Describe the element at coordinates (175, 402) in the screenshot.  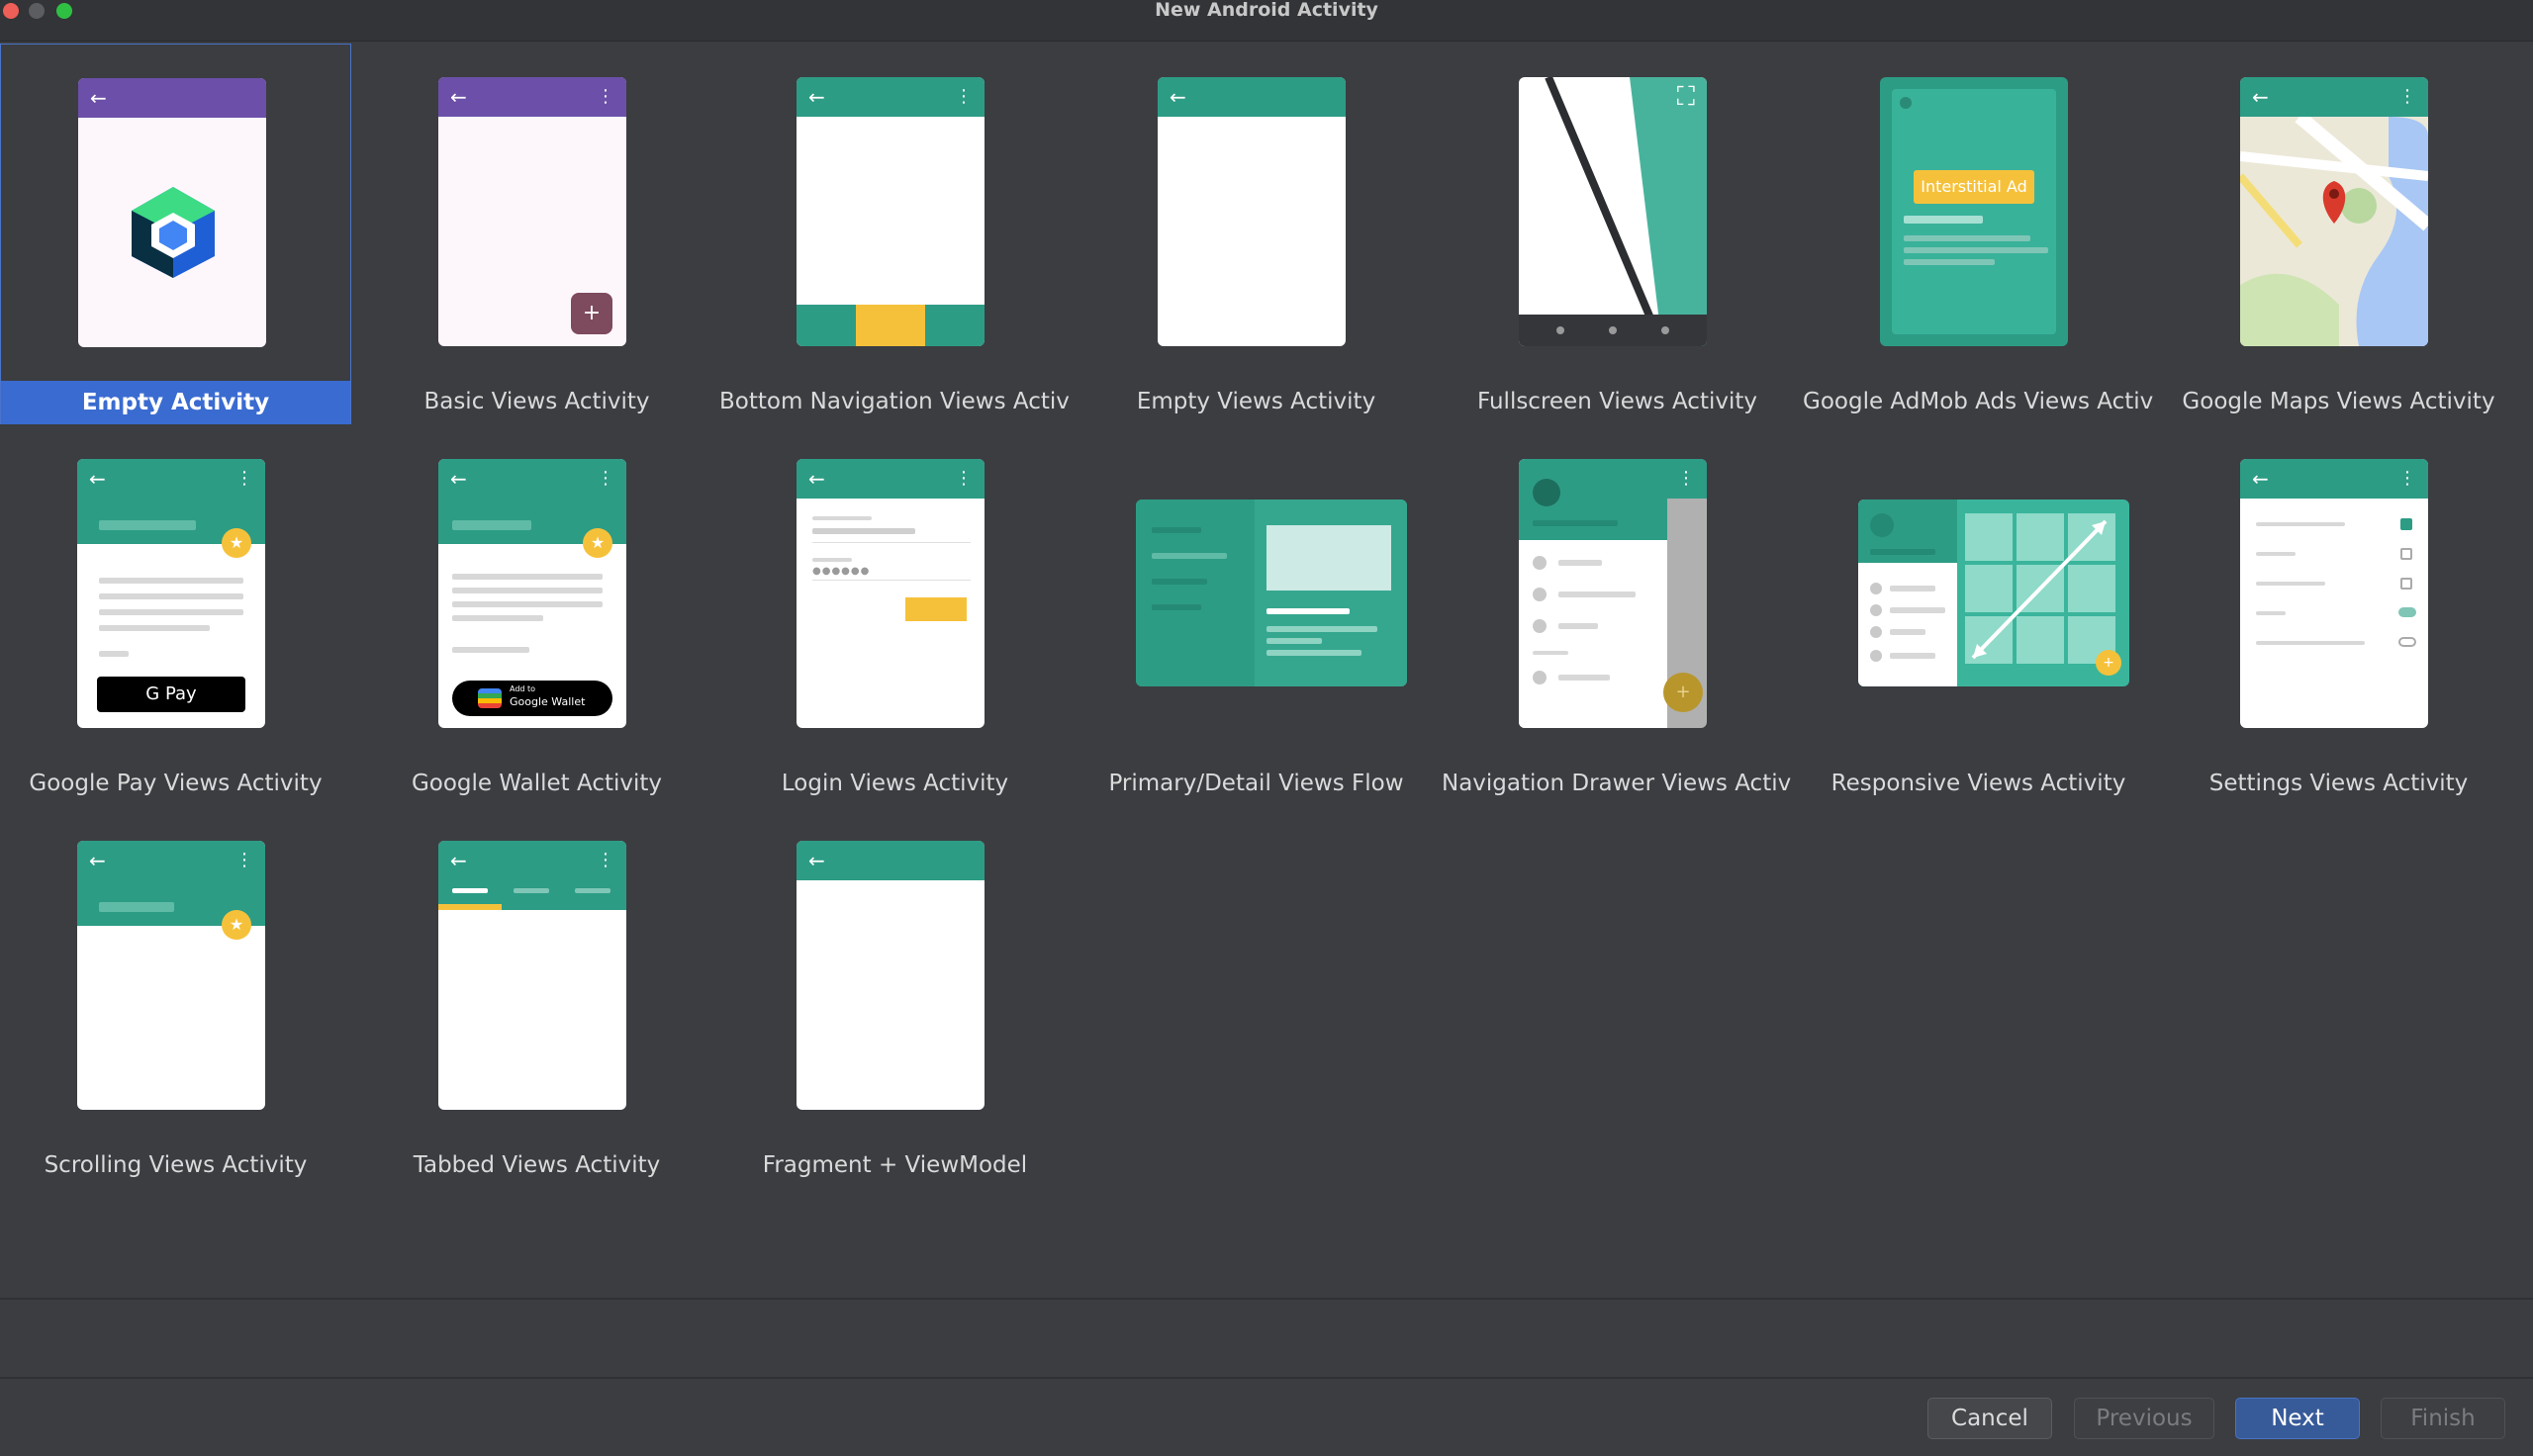
I see `template-label: Empty Activity` at that location.